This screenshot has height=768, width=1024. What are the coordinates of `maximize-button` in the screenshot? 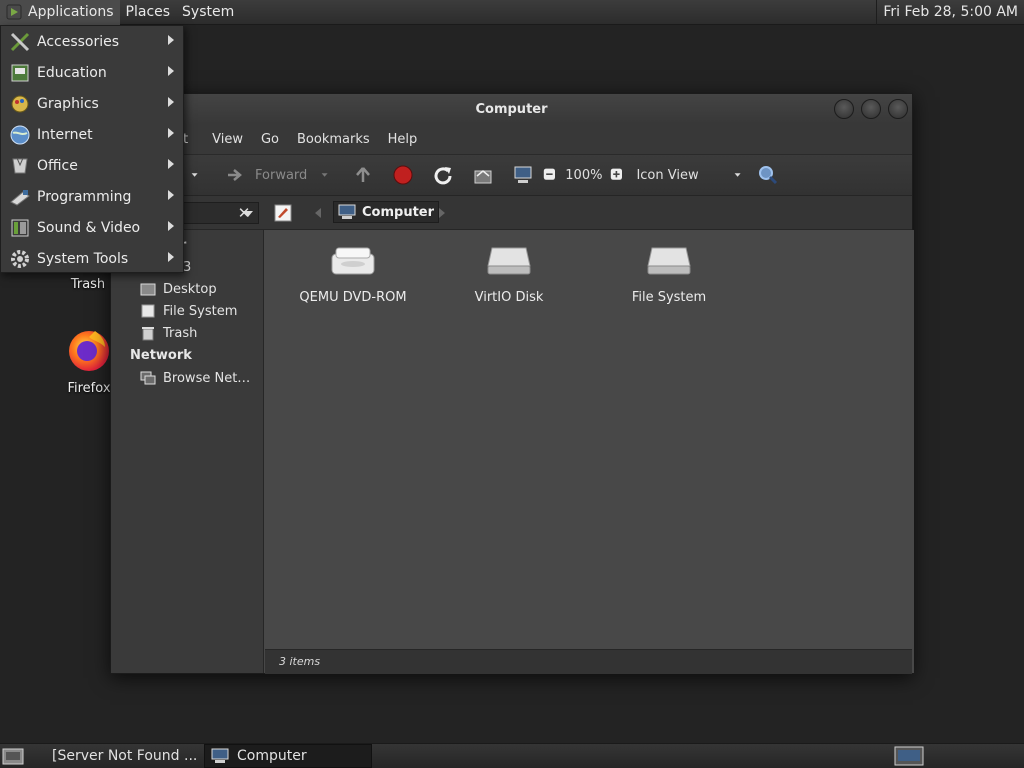 It's located at (871, 109).